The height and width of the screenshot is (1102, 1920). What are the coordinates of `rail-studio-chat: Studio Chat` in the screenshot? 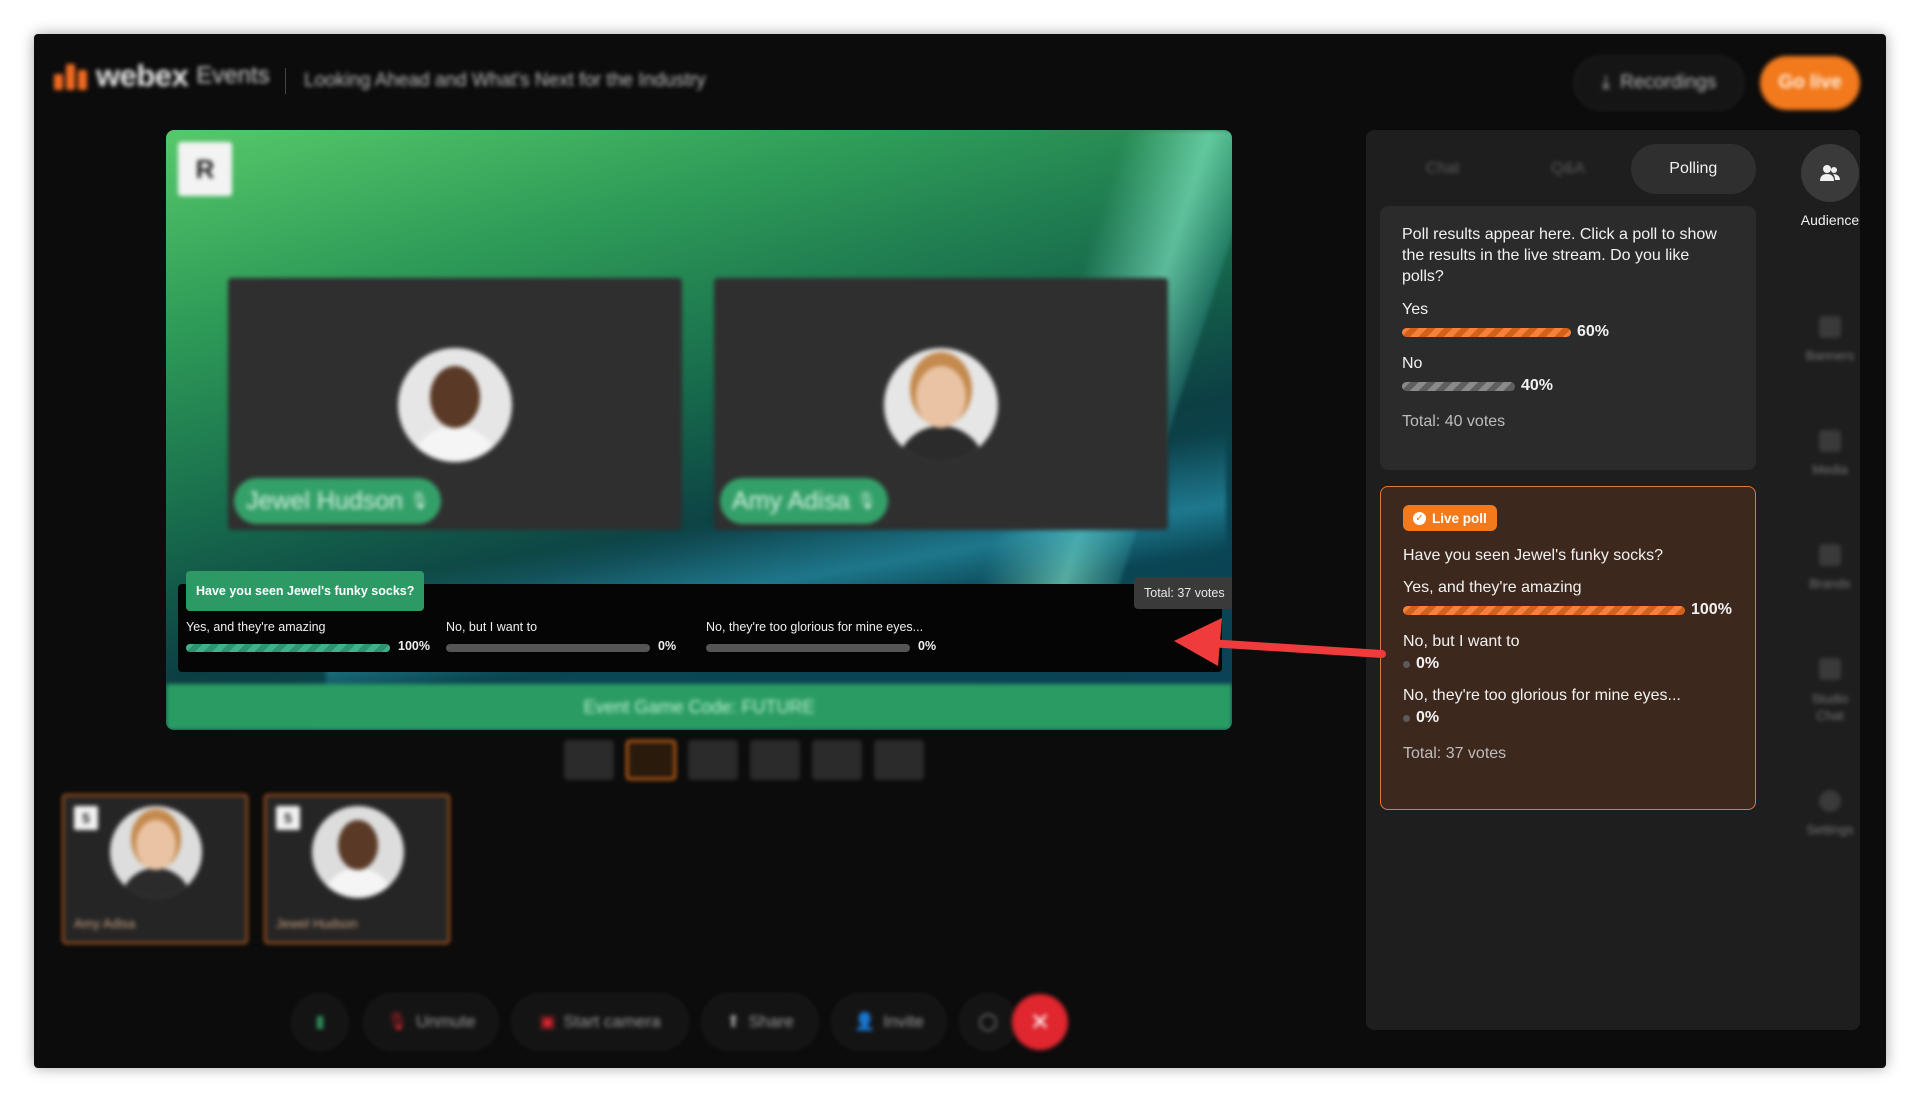 It's located at (1830, 691).